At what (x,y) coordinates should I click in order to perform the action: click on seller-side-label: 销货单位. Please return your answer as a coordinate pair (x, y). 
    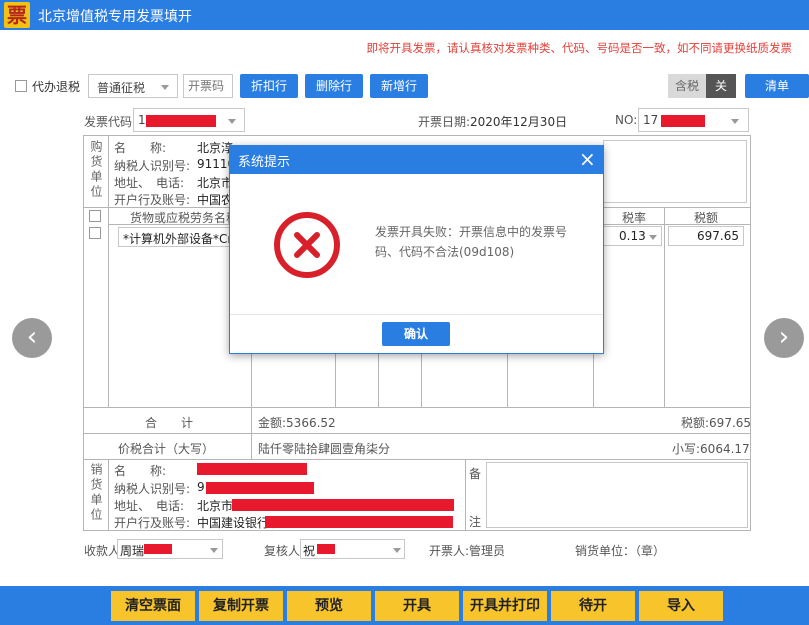
    Looking at the image, I should click on (96, 493).